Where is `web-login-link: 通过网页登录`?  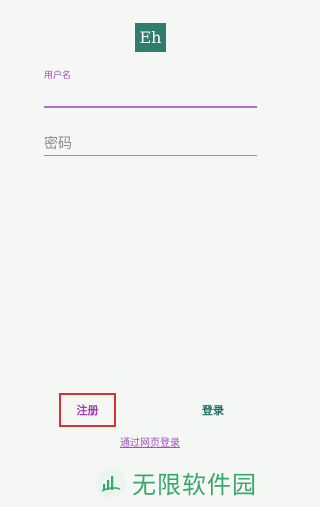
web-login-link: 通过网页登录 is located at coordinates (150, 441).